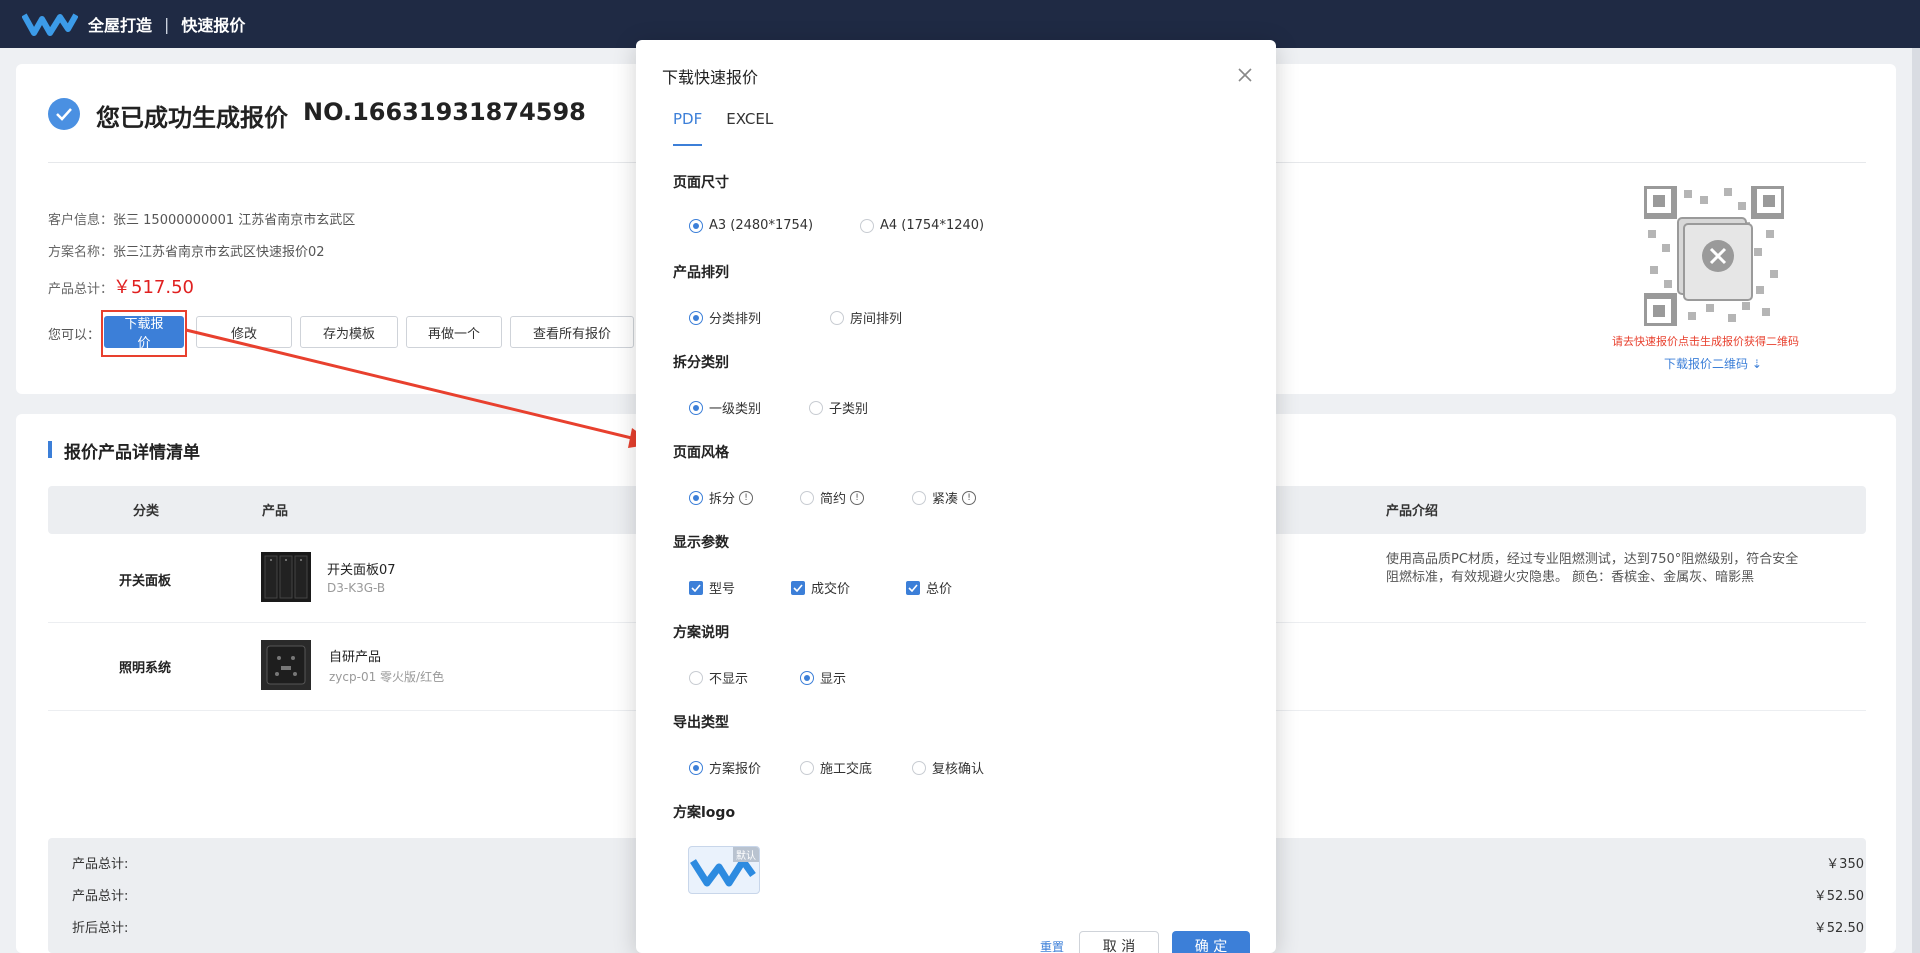 This screenshot has height=953, width=1920. Describe the element at coordinates (722, 589) in the screenshot. I see `option-label: 型号` at that location.